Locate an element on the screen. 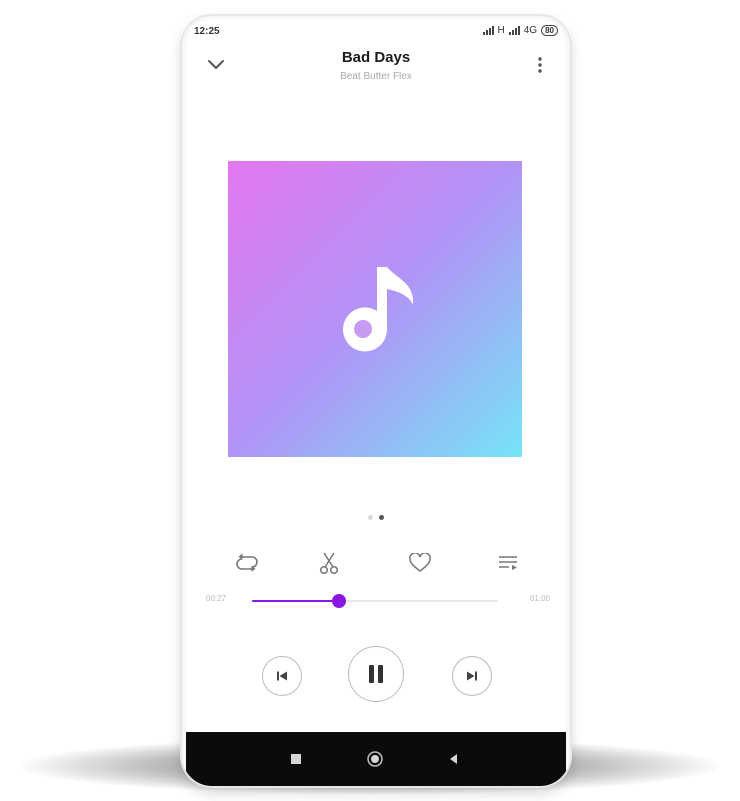 The image size is (740, 801). more-vertical-icon is located at coordinates (540, 65).